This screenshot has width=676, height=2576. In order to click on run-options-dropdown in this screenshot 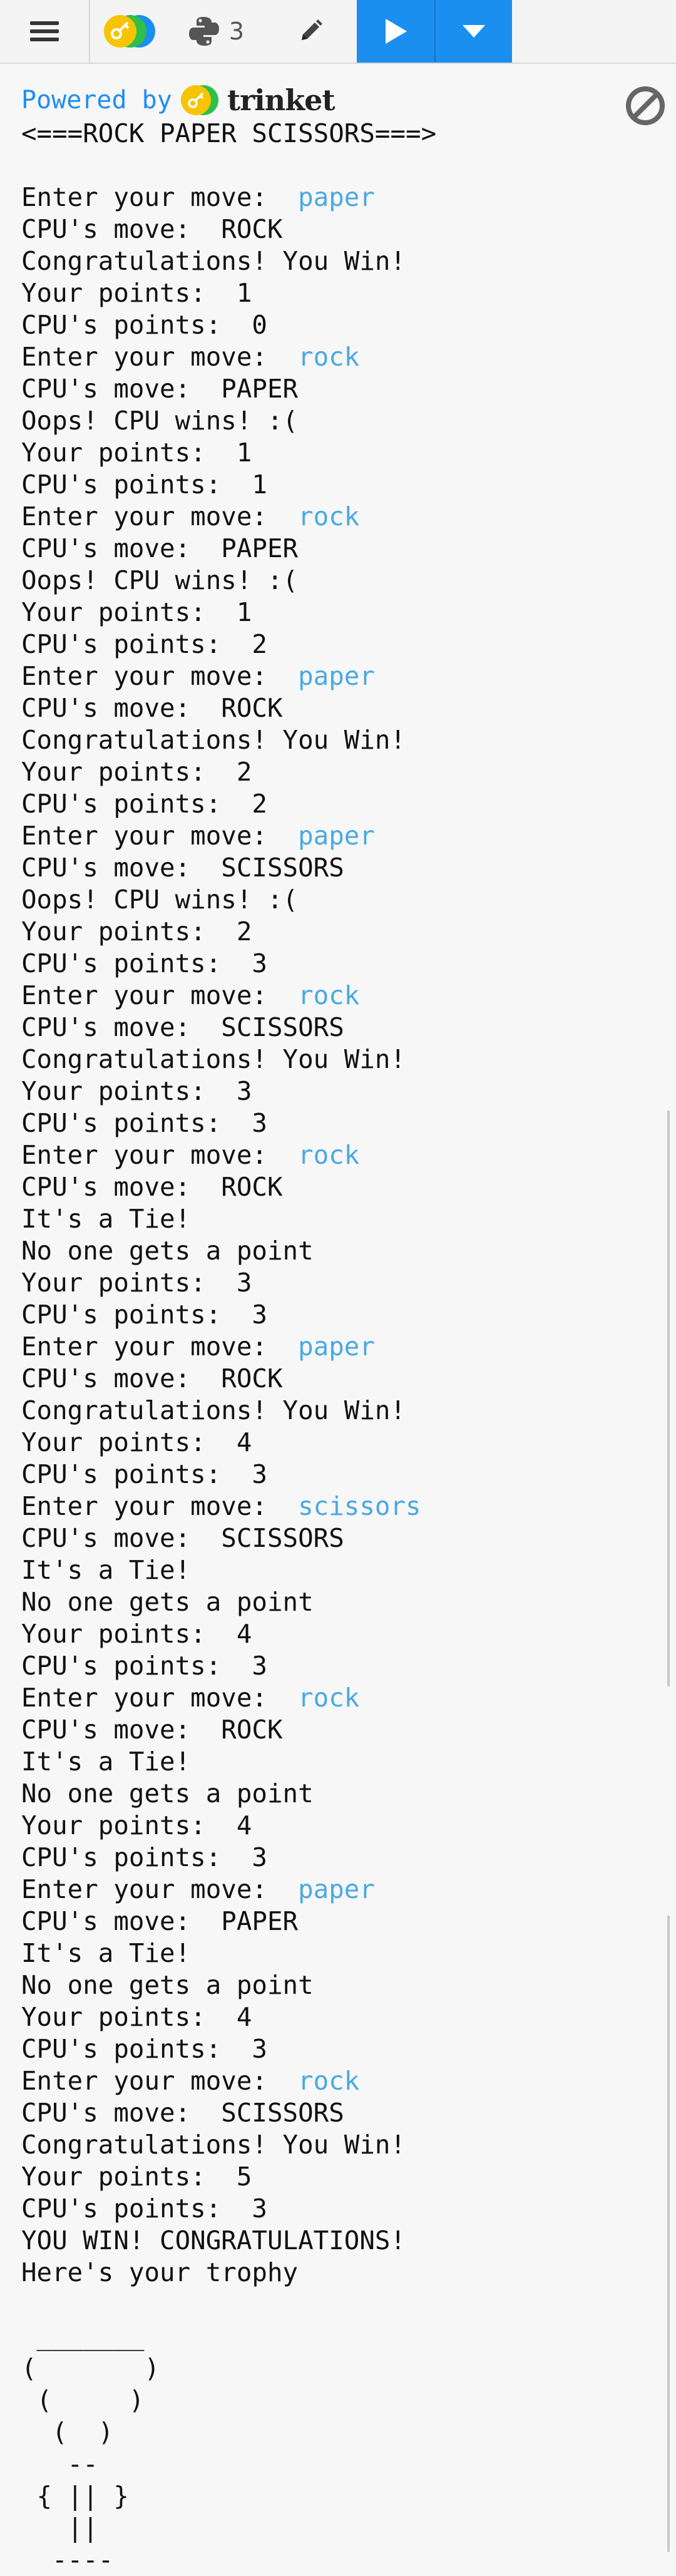, I will do `click(474, 31)`.